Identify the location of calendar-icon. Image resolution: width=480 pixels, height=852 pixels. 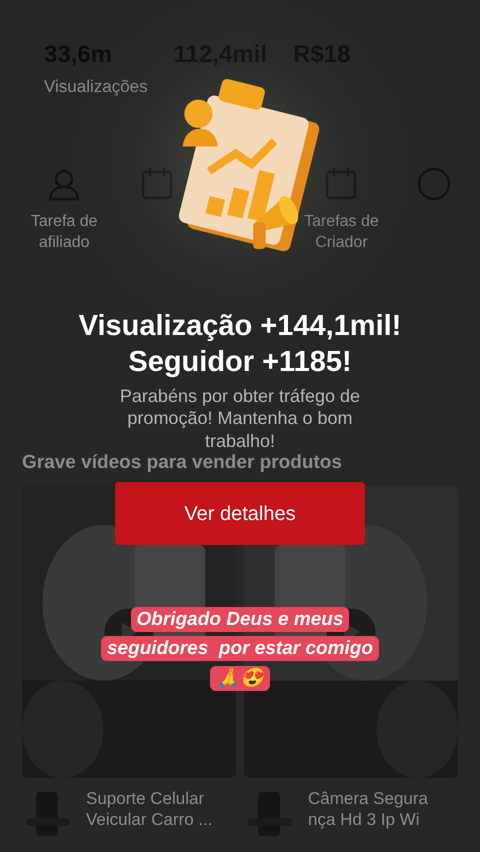
(341, 184).